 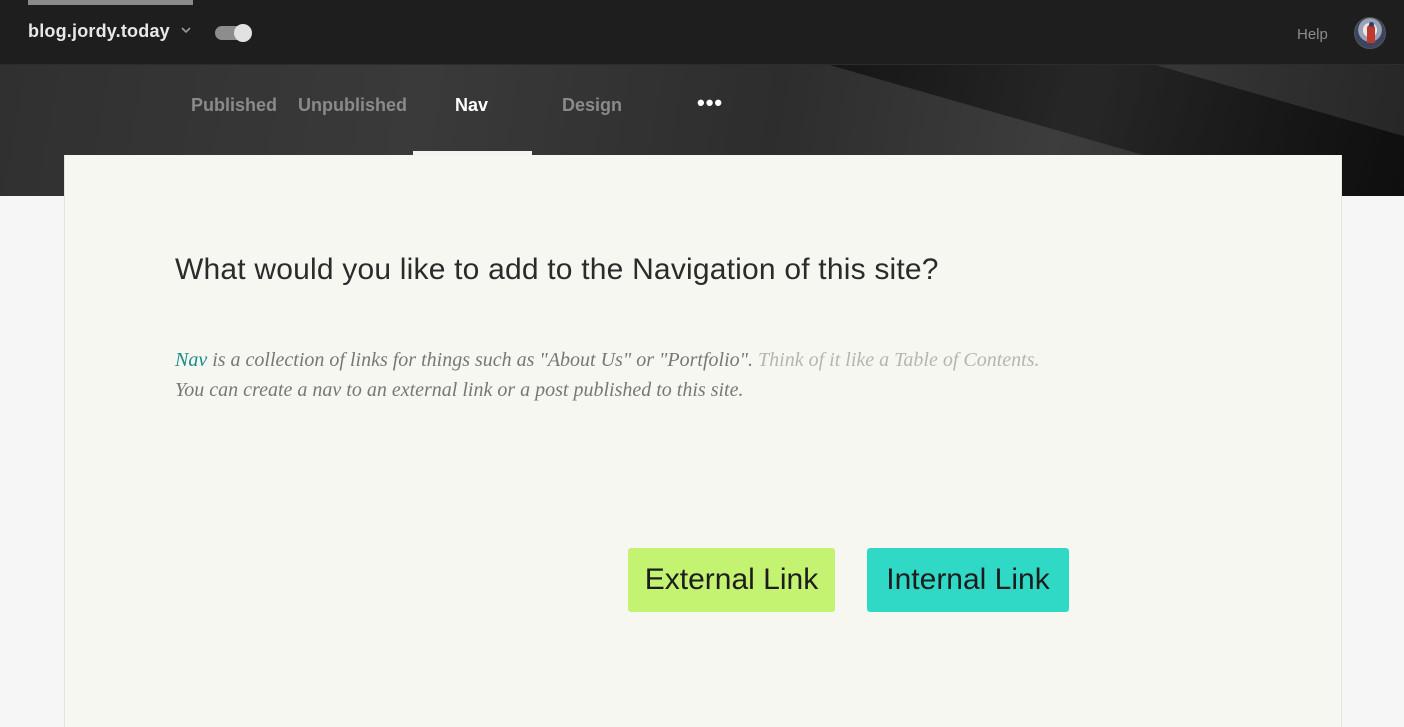 What do you see at coordinates (702, 32) in the screenshot?
I see `top-bar: blog.jordy.today Help` at bounding box center [702, 32].